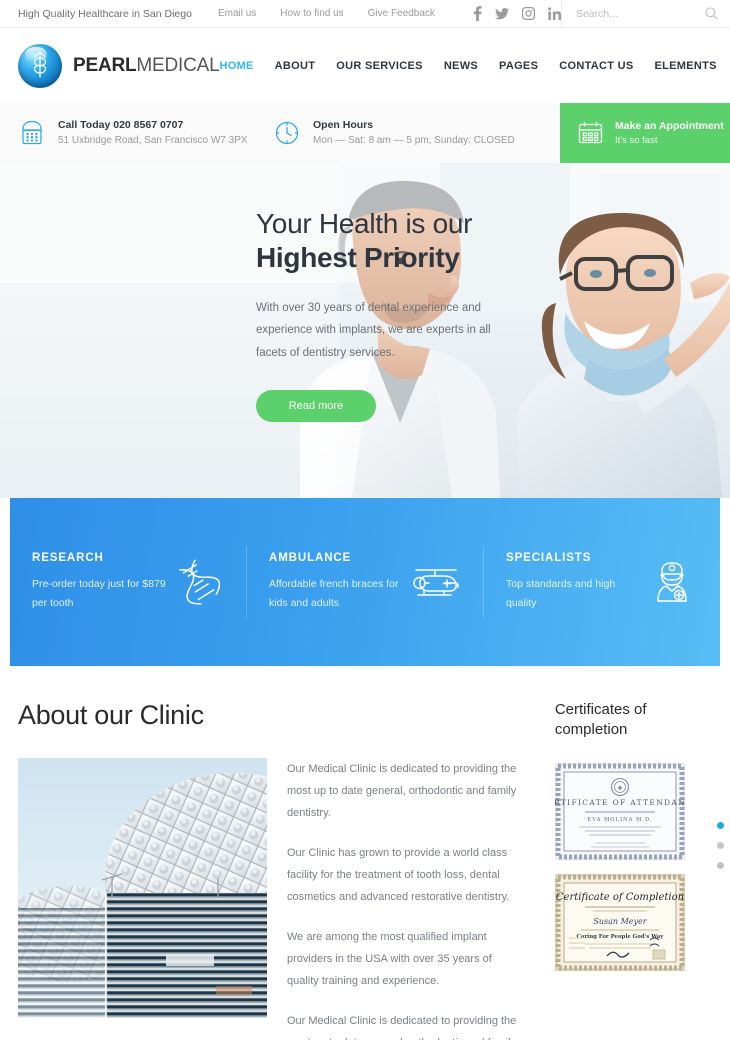  What do you see at coordinates (105, 13) in the screenshot?
I see `tagline: High Quality Healthcare in San Diego` at bounding box center [105, 13].